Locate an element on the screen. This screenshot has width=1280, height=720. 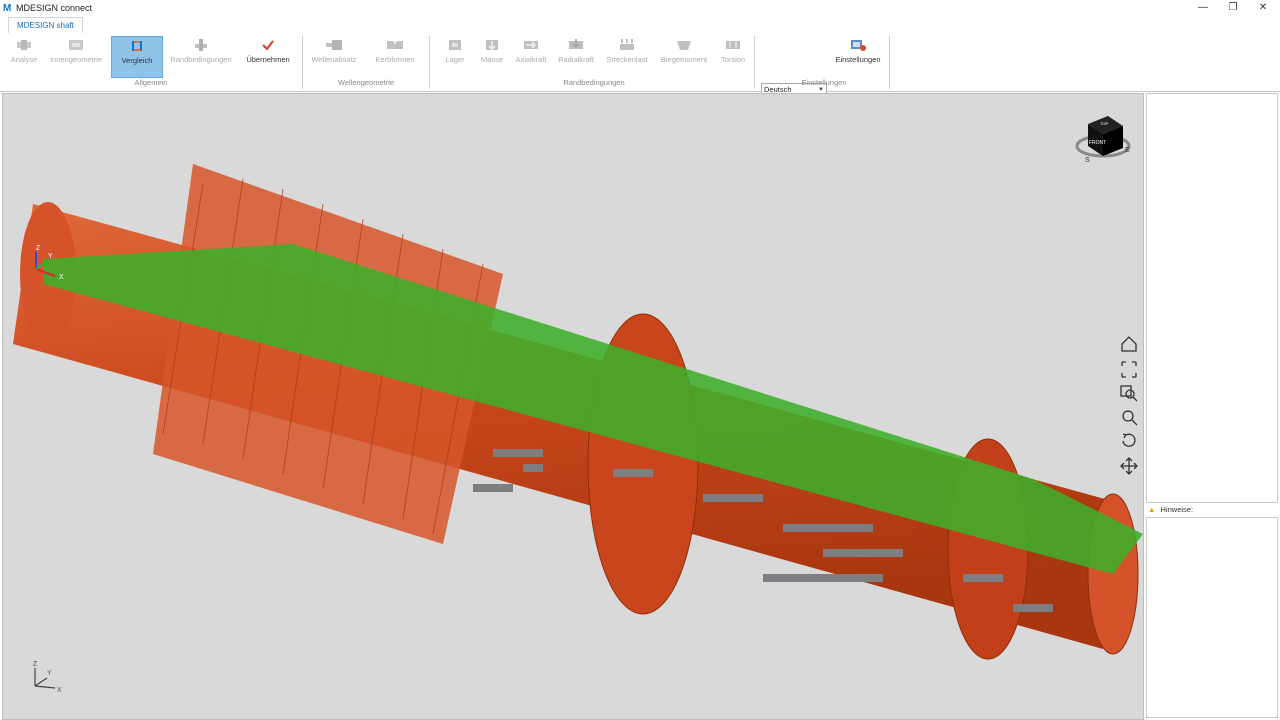
title-bar: M MDESIGN connect — ❐ ✕ is located at coordinates (640, 8).